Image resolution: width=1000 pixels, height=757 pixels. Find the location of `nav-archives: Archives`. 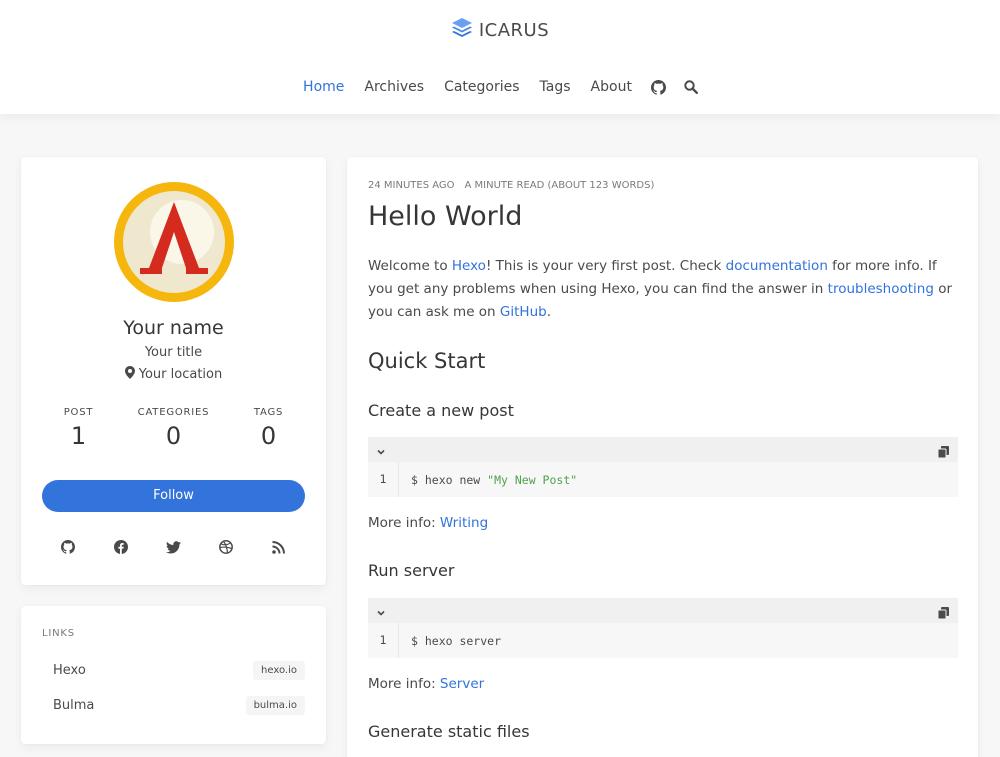

nav-archives: Archives is located at coordinates (394, 87).